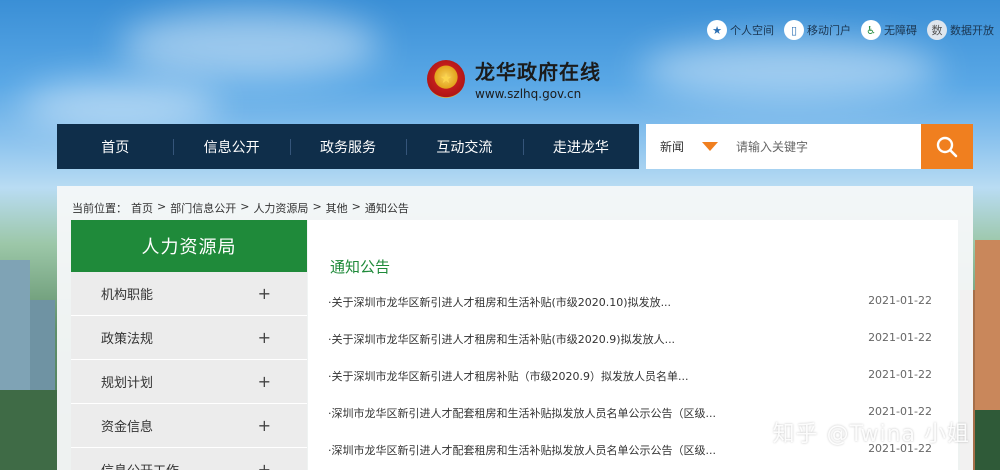 The width and height of the screenshot is (1000, 470). I want to click on sidebar-item-funds: 资金信息 +, so click(189, 426).